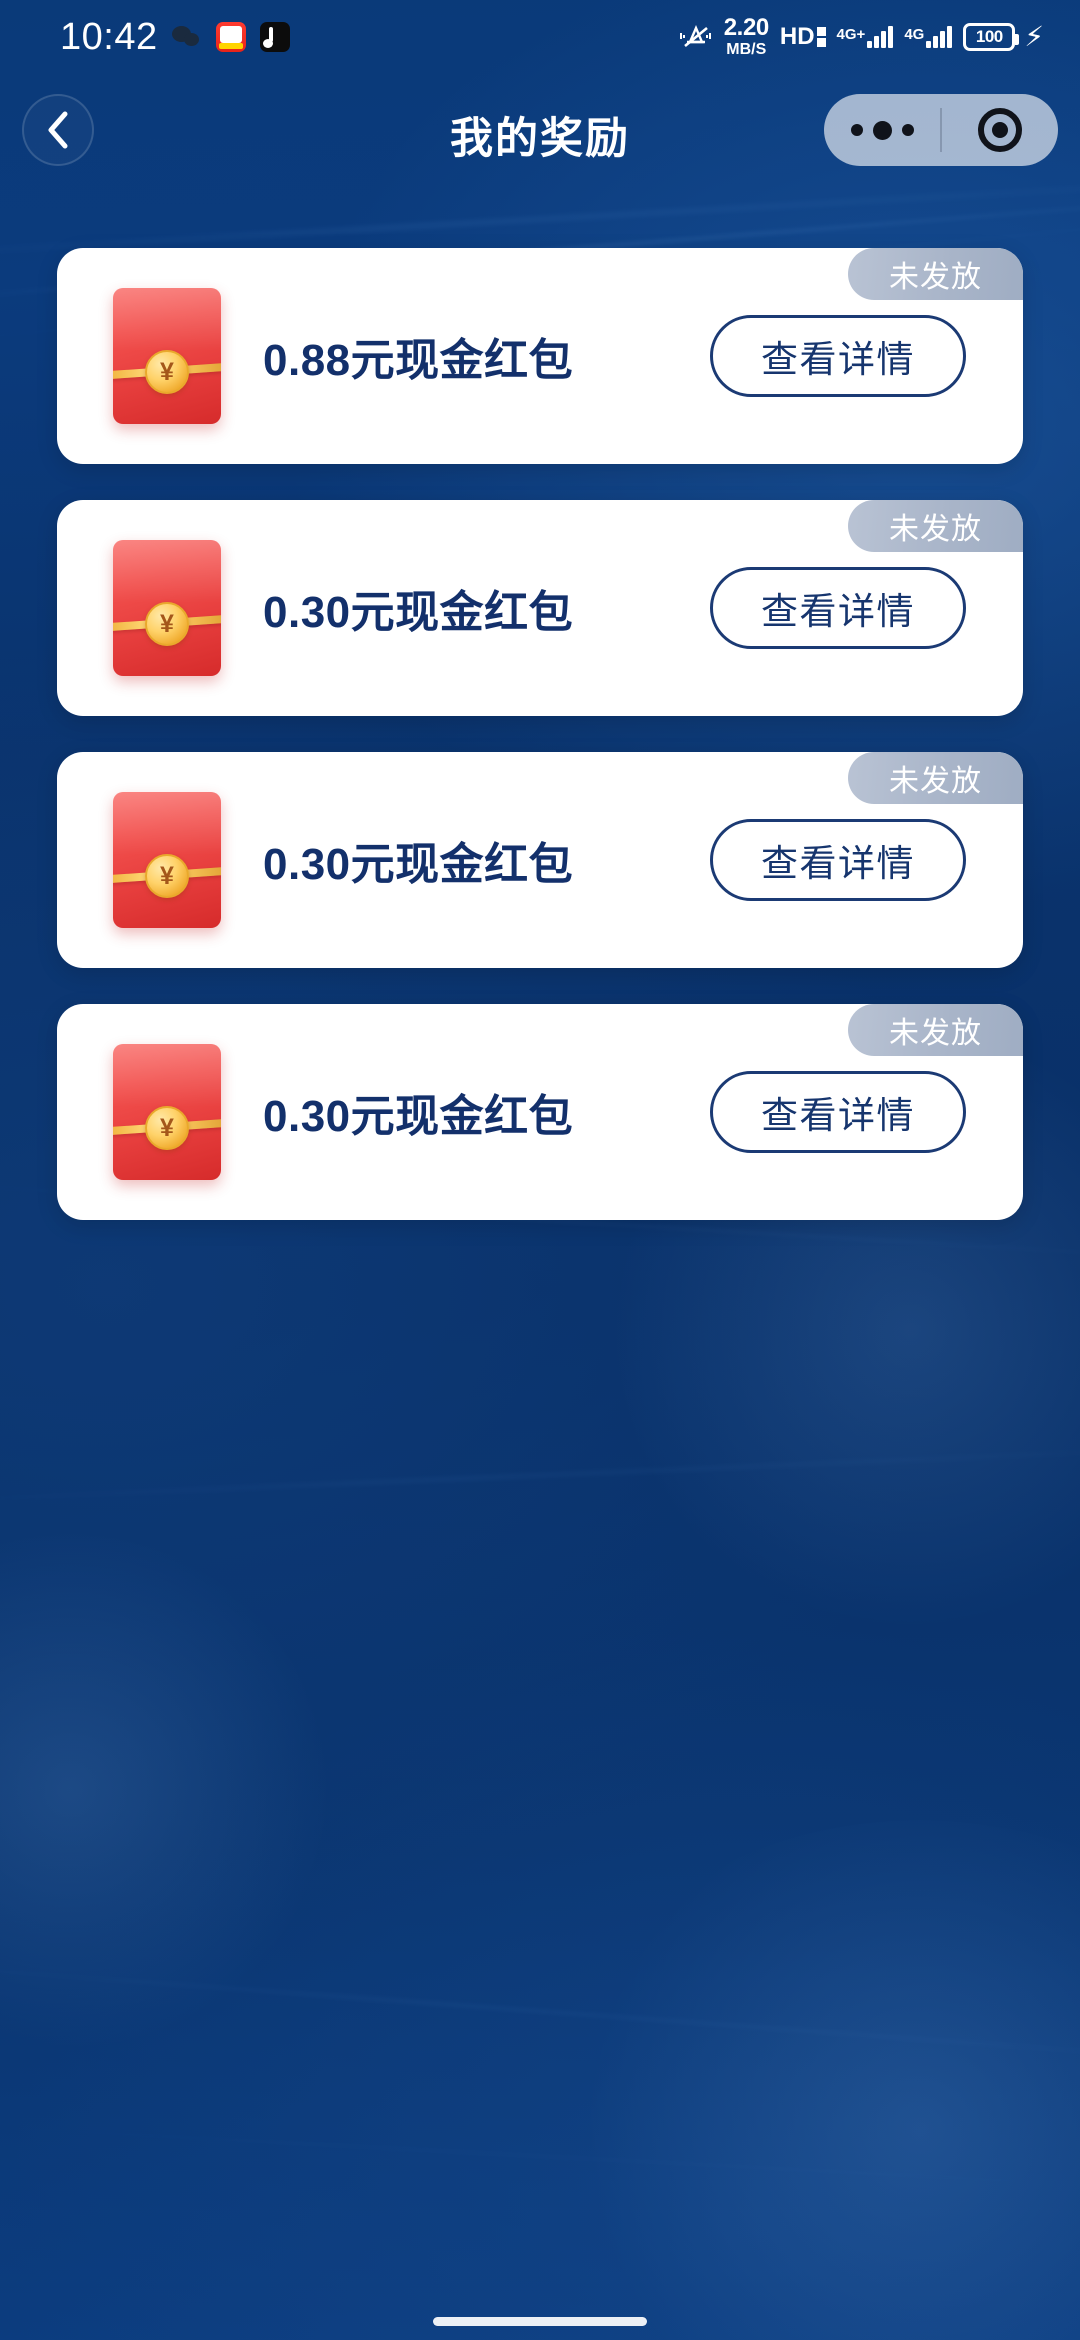 Image resolution: width=1080 pixels, height=2340 pixels. Describe the element at coordinates (109, 36) in the screenshot. I see `status-clock: 10:42` at that location.